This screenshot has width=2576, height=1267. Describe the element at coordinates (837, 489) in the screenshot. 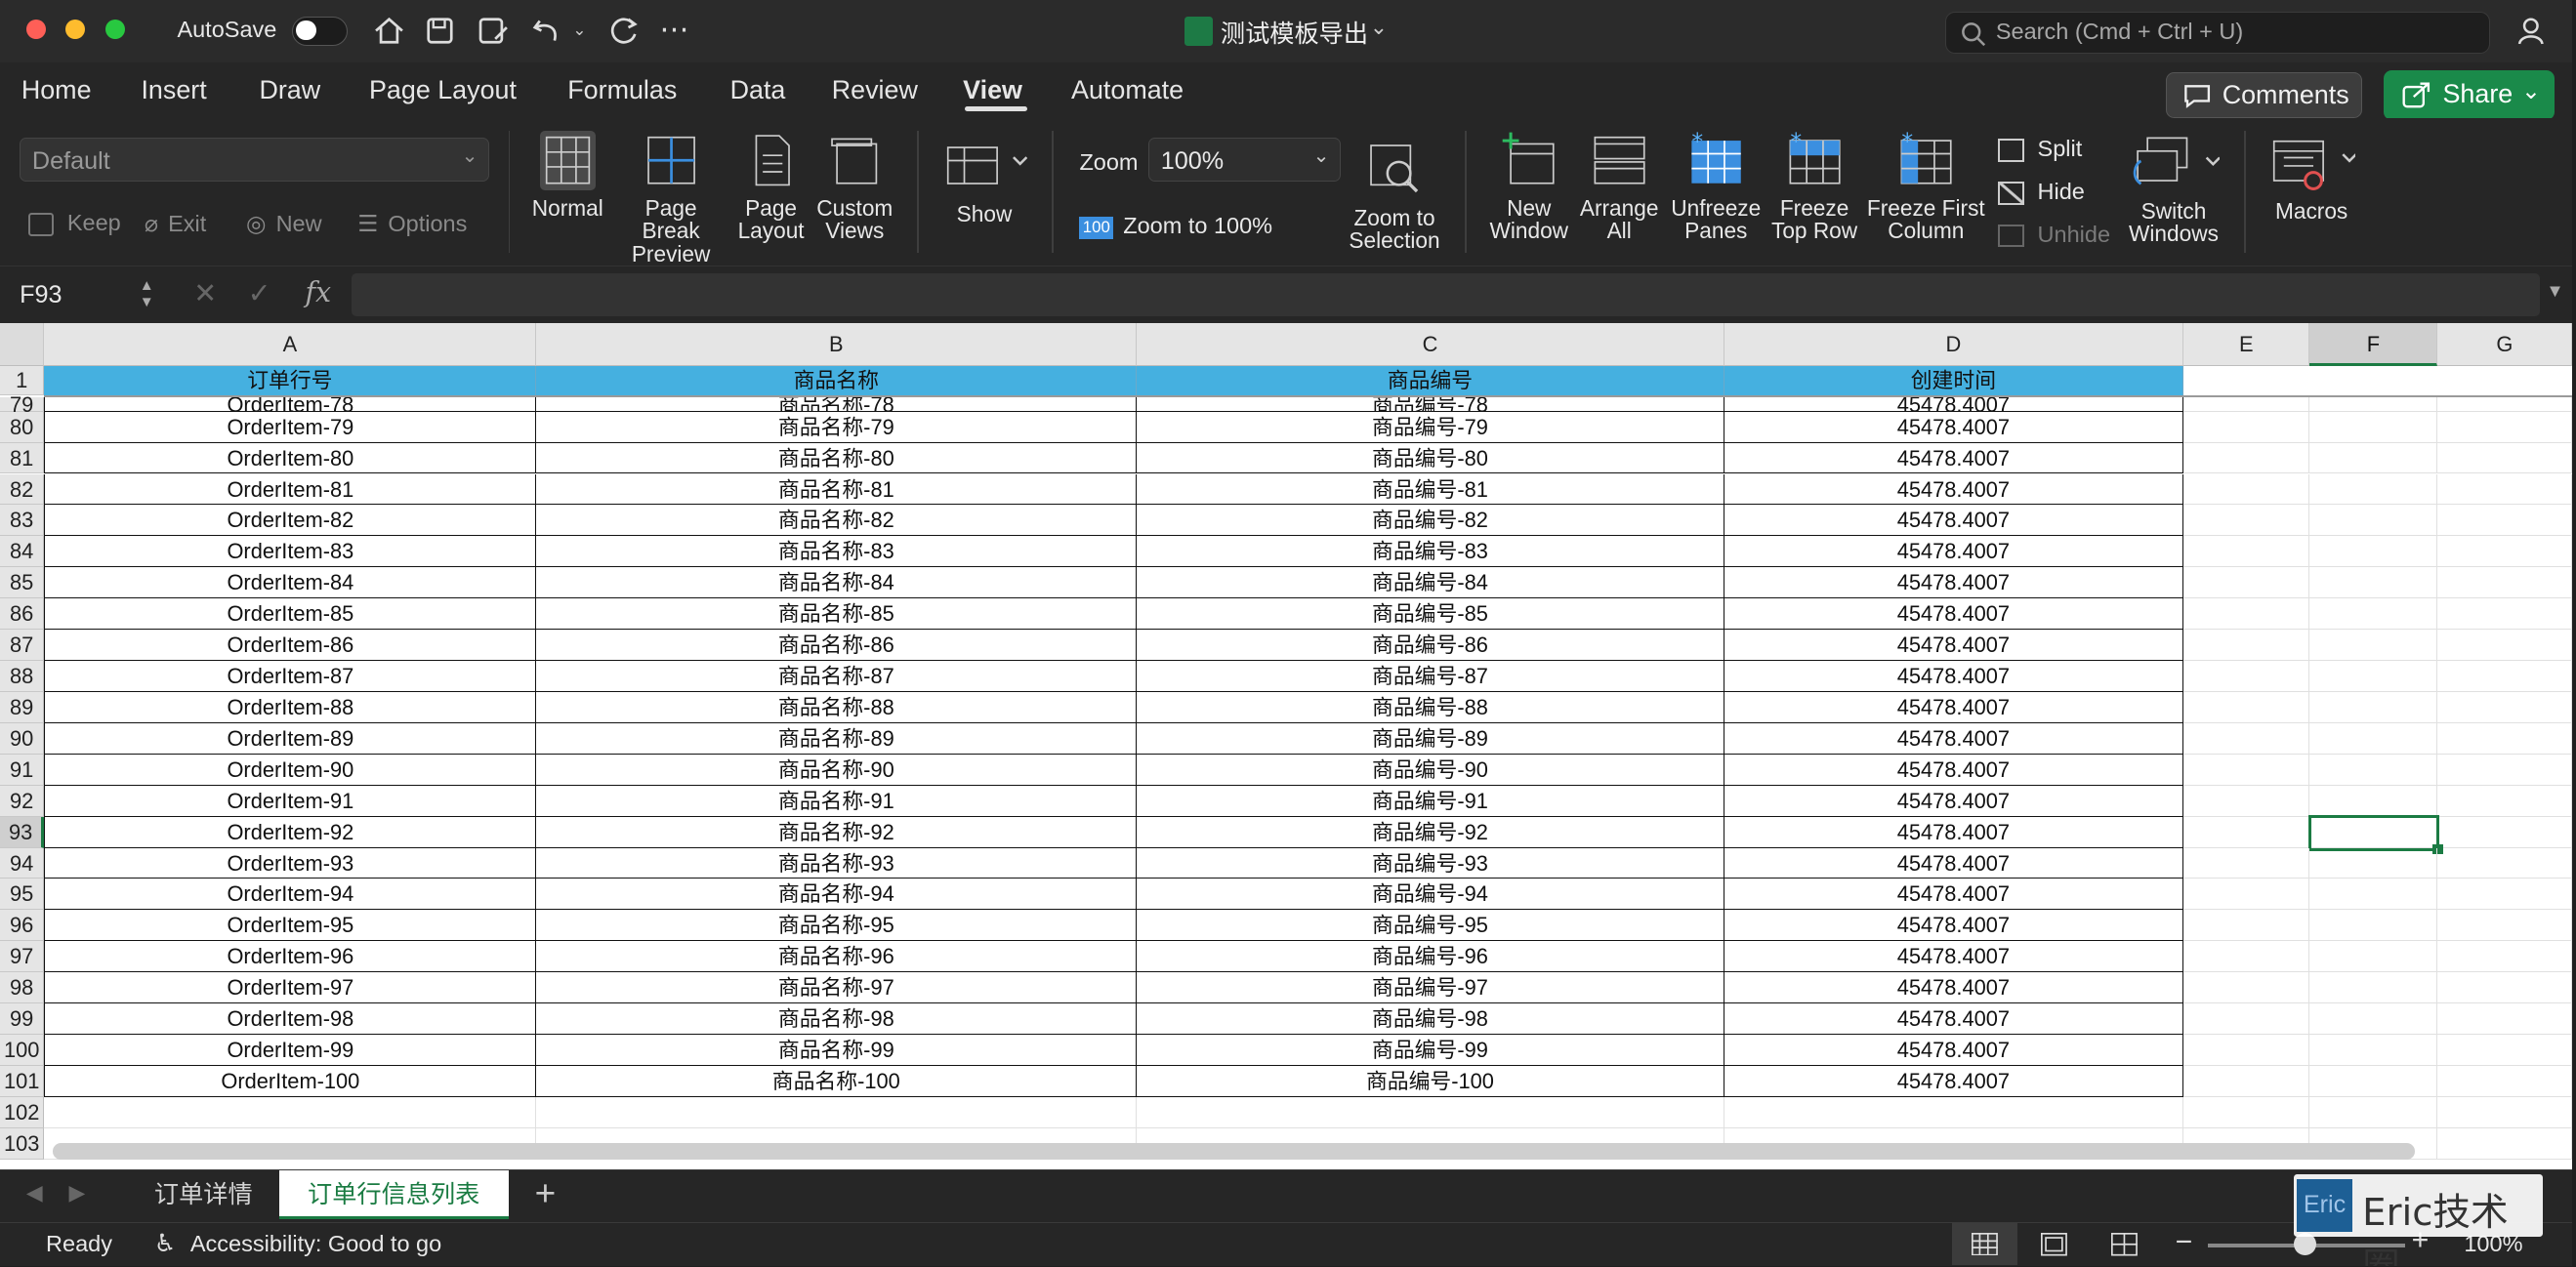

I see `table-cell: 商品名称-81` at that location.